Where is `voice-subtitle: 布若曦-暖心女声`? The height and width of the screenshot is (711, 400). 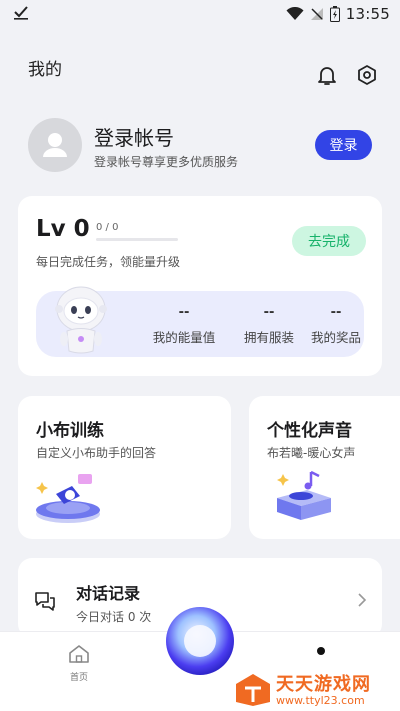 voice-subtitle: 布若曦-暖心女声 is located at coordinates (311, 453).